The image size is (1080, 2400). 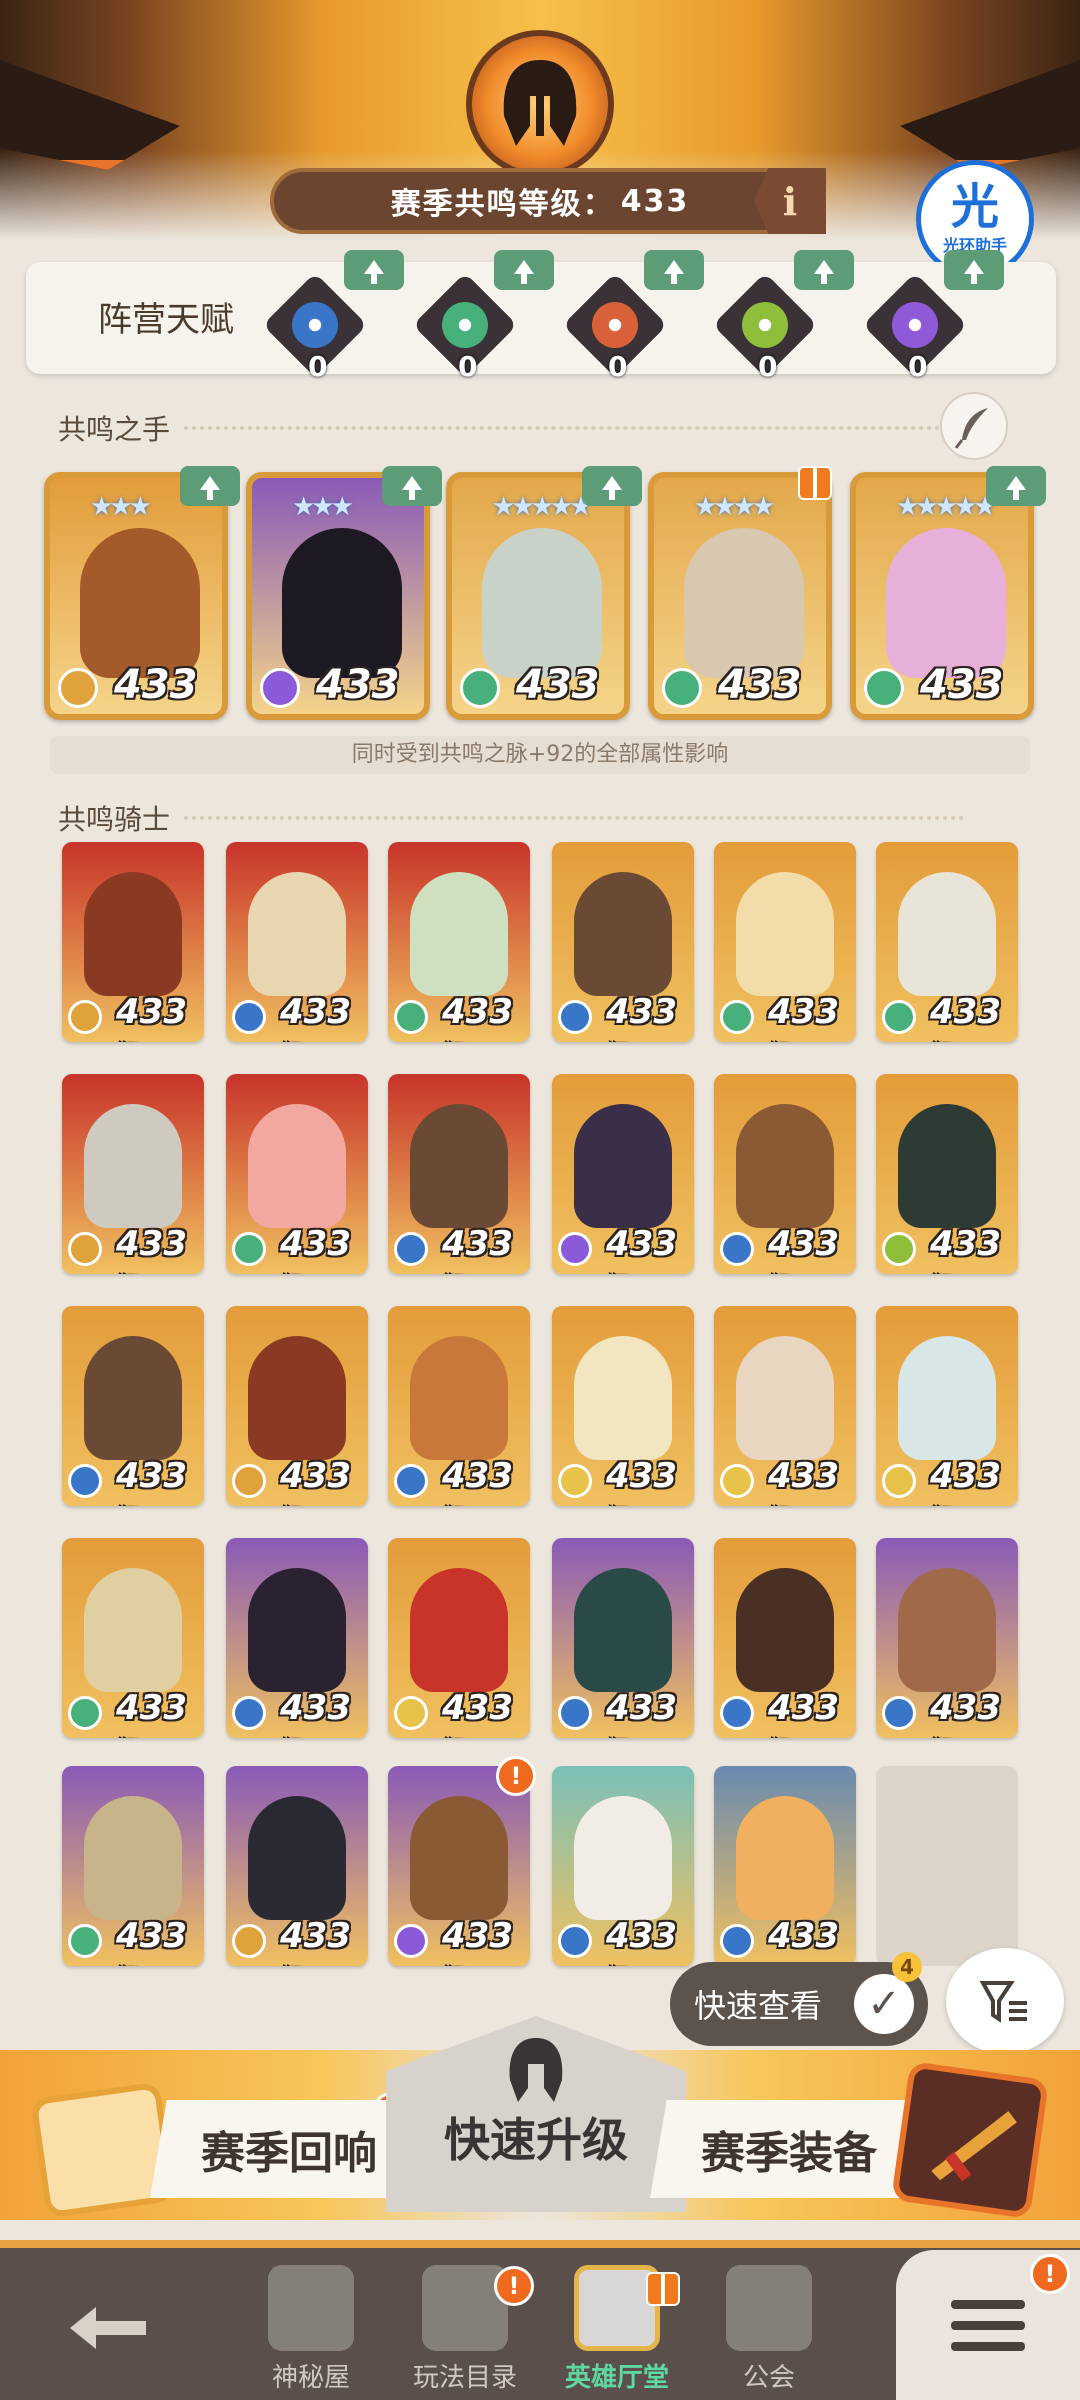 I want to click on season-level-label: 赛季共鸣等级：, so click(x=502, y=204).